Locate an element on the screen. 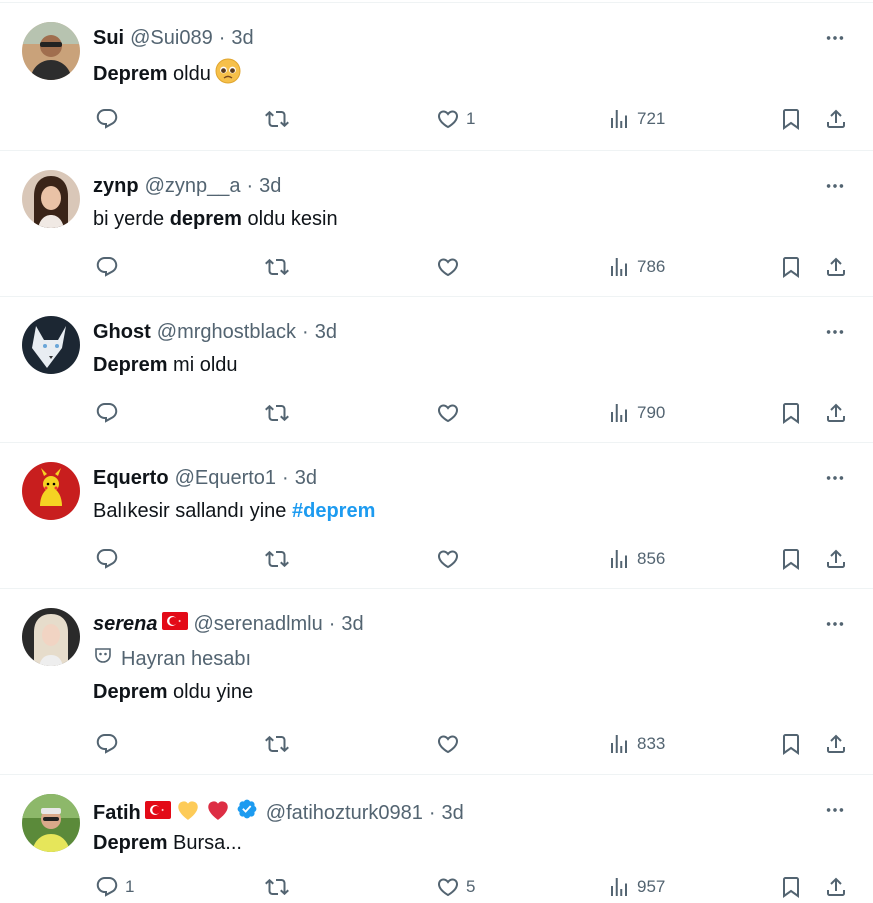 Image resolution: width=873 pixels, height=903 pixels. like-button: 5 is located at coordinates (455, 887).